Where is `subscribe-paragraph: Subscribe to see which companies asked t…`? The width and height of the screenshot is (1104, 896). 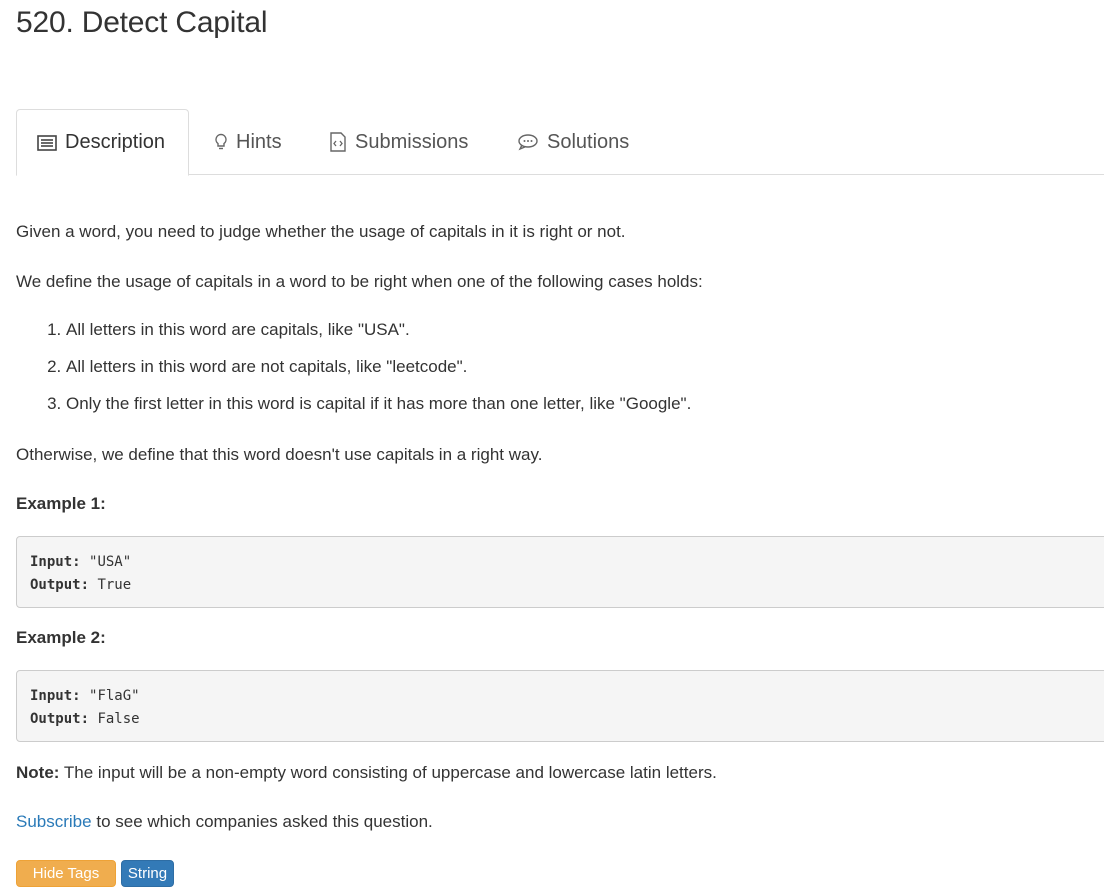 subscribe-paragraph: Subscribe to see which companies asked t… is located at coordinates (224, 822).